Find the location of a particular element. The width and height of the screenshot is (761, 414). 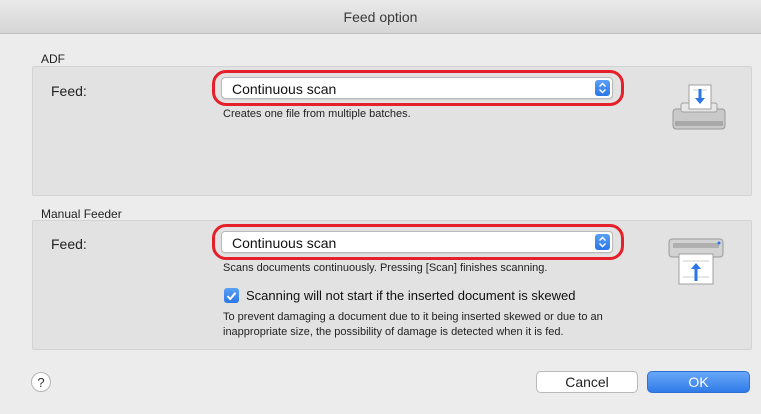

window-titlebar: Feed option is located at coordinates (380, 17).